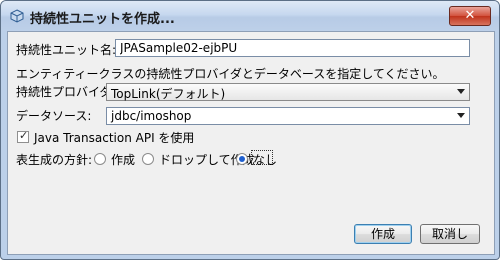 This screenshot has width=500, height=260. I want to click on radio-selected-dot, so click(242, 159).